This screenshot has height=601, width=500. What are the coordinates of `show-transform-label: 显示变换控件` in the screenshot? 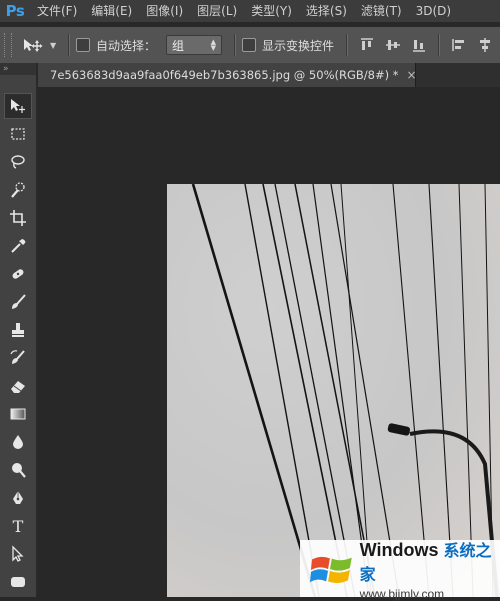 It's located at (298, 45).